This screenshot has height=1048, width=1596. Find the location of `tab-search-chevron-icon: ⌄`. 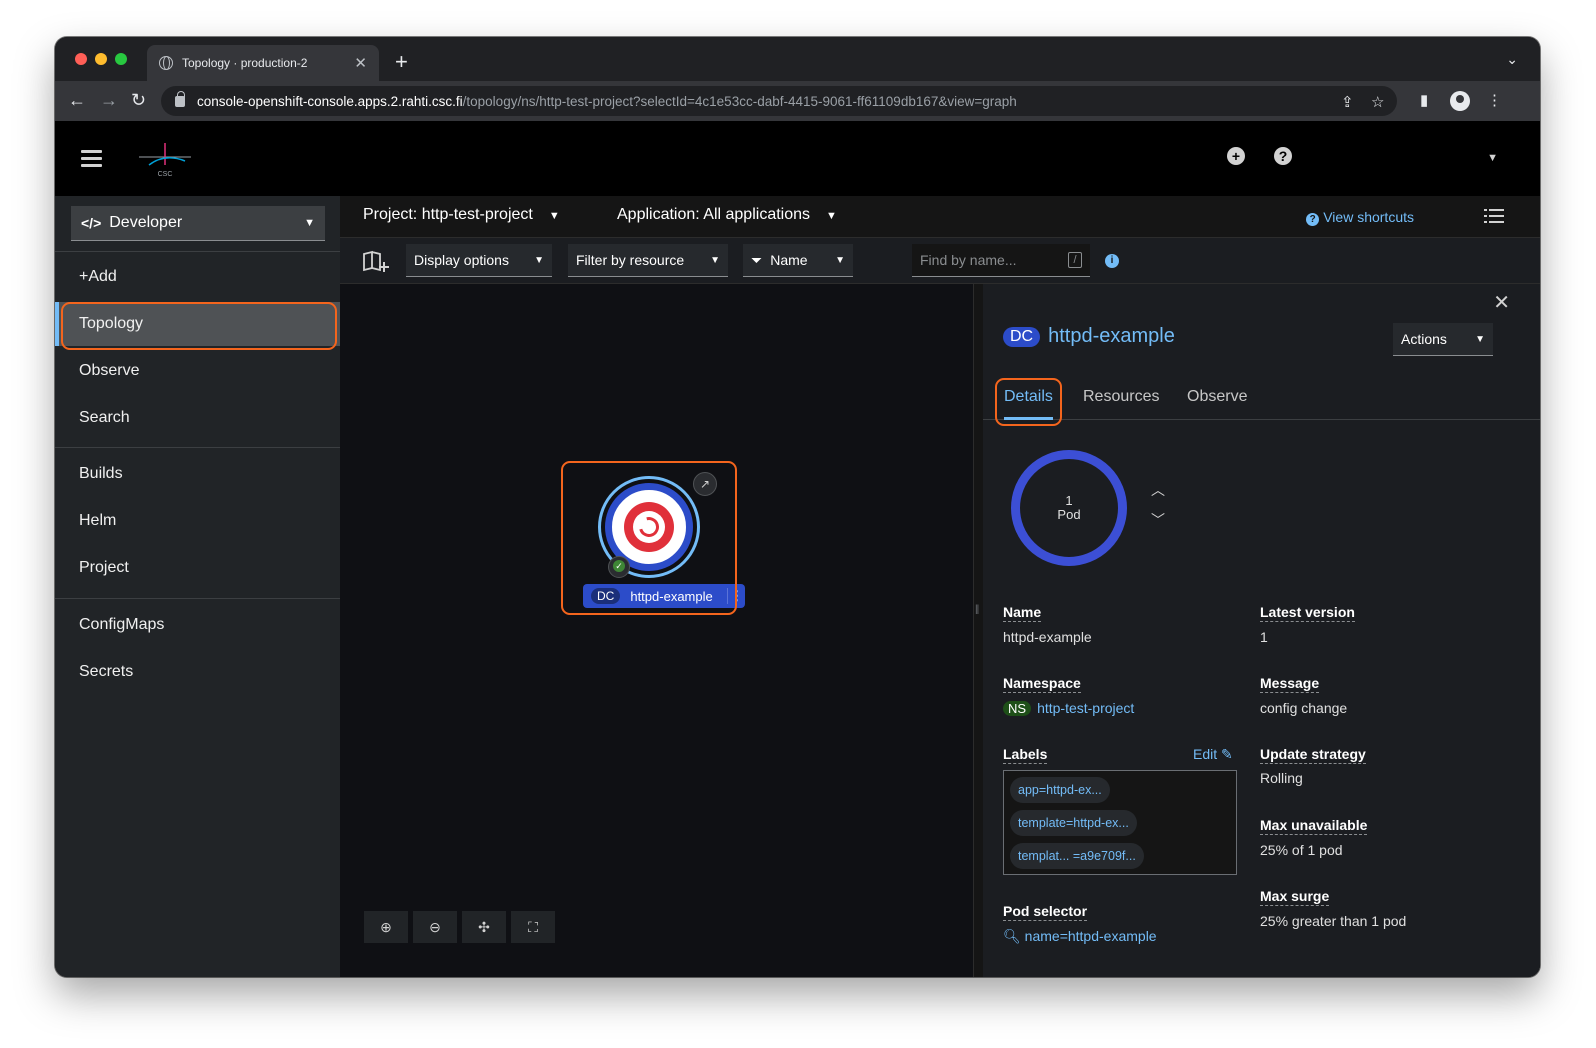

tab-search-chevron-icon: ⌄ is located at coordinates (1512, 59).